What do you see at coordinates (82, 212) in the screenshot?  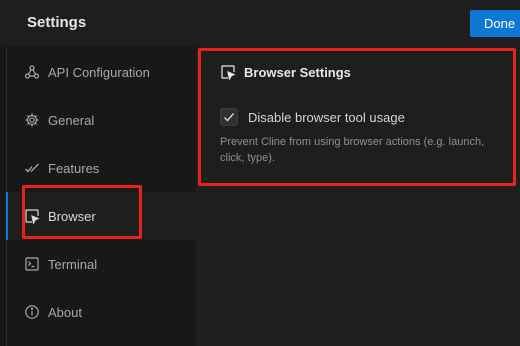 I see `browser-highlight-box` at bounding box center [82, 212].